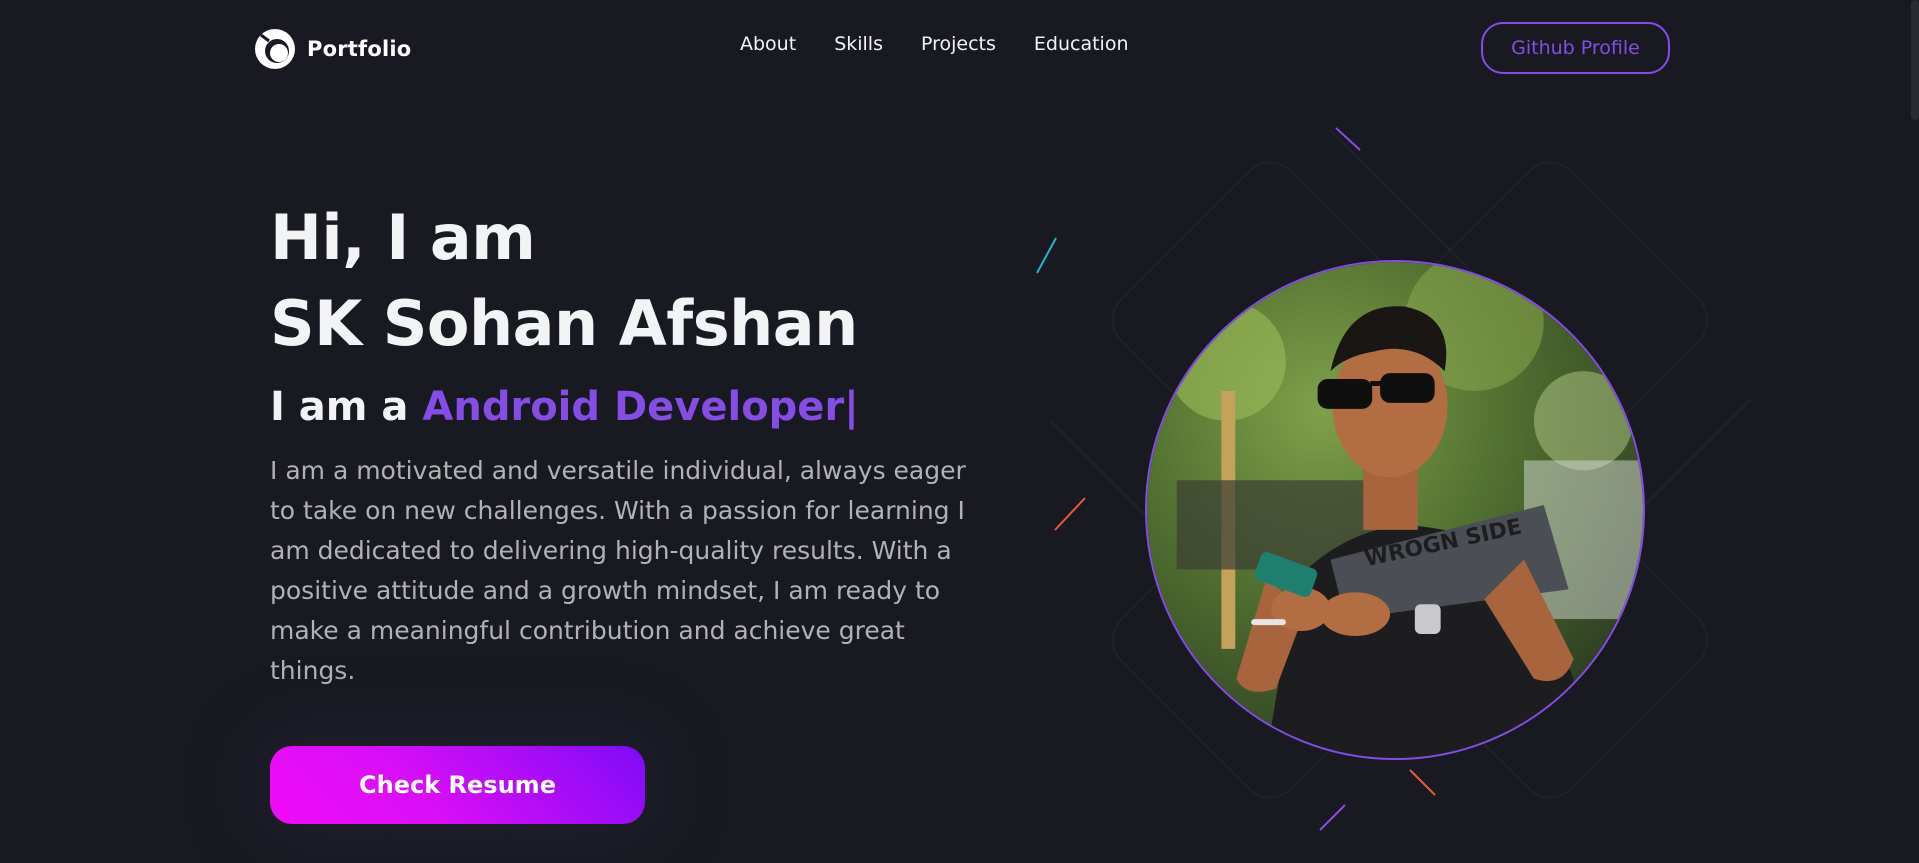 The image size is (1919, 863). Describe the element at coordinates (339, 407) in the screenshot. I see `role-prefix: I am a` at that location.